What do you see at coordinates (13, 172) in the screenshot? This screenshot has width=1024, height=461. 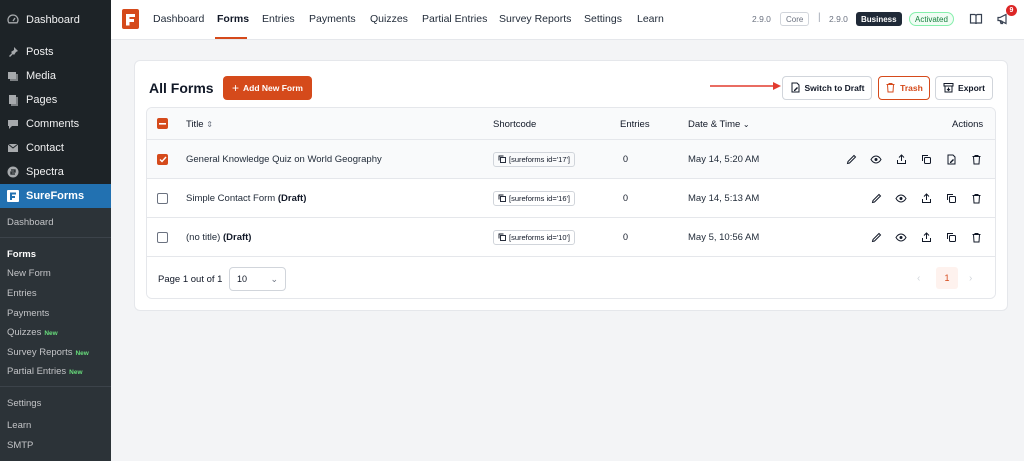 I see `spectra-icon` at bounding box center [13, 172].